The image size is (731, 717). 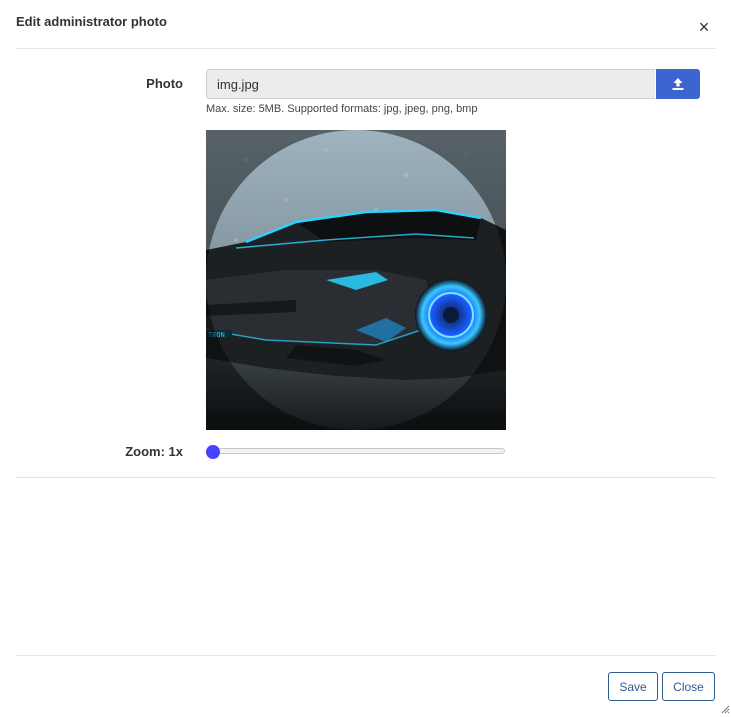 What do you see at coordinates (357, 451) in the screenshot?
I see `zoom-slider-track` at bounding box center [357, 451].